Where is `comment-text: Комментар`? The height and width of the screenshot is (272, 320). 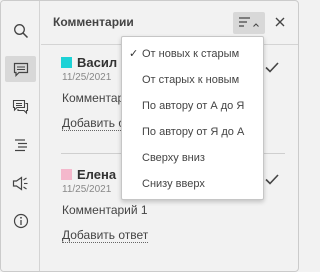
comment-text: Комментар is located at coordinates (93, 98).